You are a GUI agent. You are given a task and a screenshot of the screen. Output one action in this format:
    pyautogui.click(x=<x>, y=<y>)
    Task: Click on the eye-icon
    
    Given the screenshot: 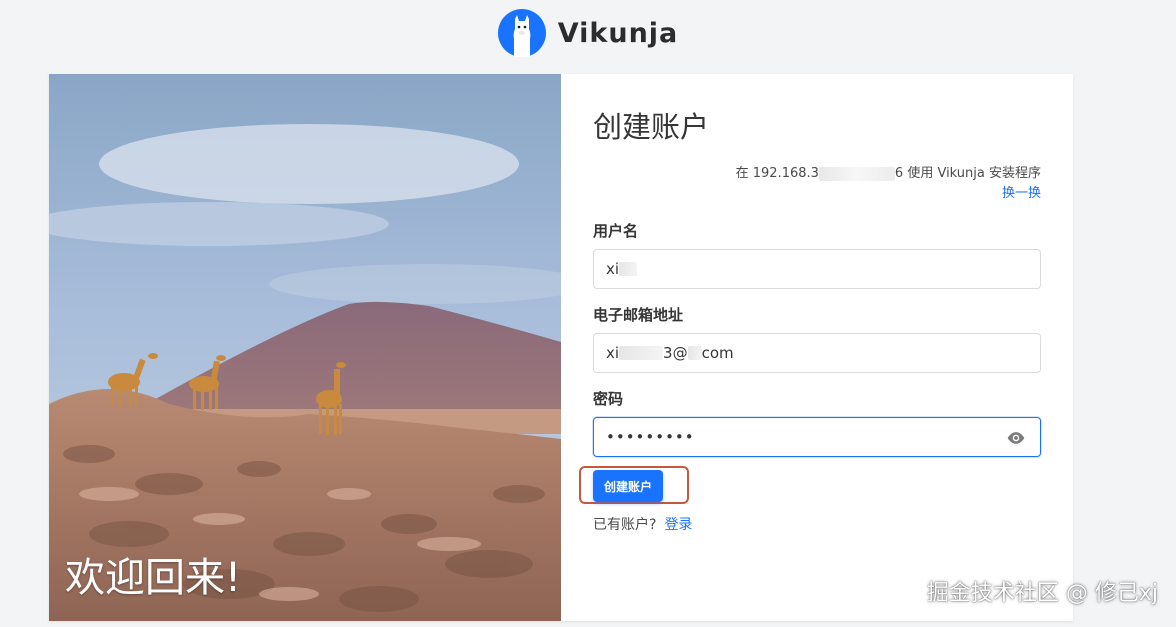 What is the action you would take?
    pyautogui.click(x=1016, y=438)
    